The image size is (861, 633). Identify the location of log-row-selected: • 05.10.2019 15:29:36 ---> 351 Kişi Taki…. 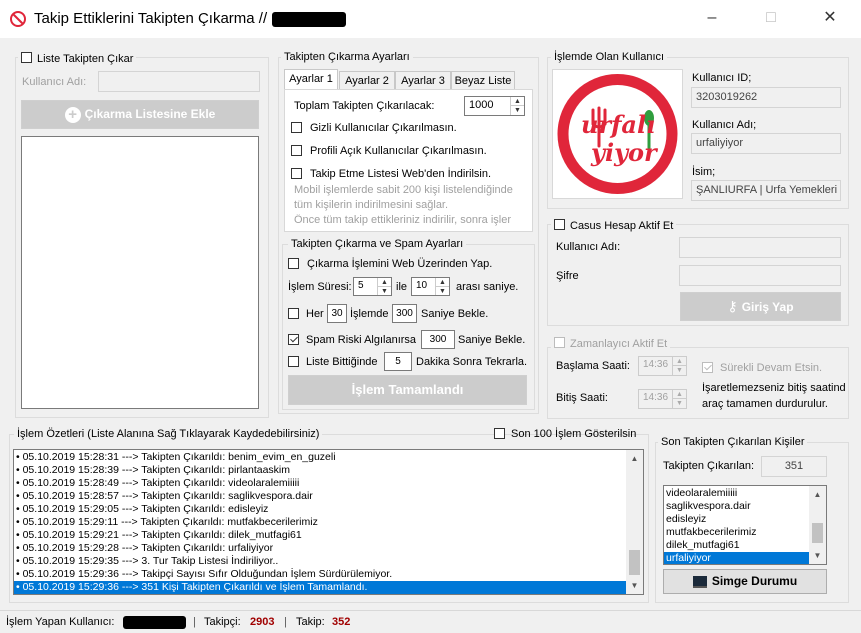
(320, 587).